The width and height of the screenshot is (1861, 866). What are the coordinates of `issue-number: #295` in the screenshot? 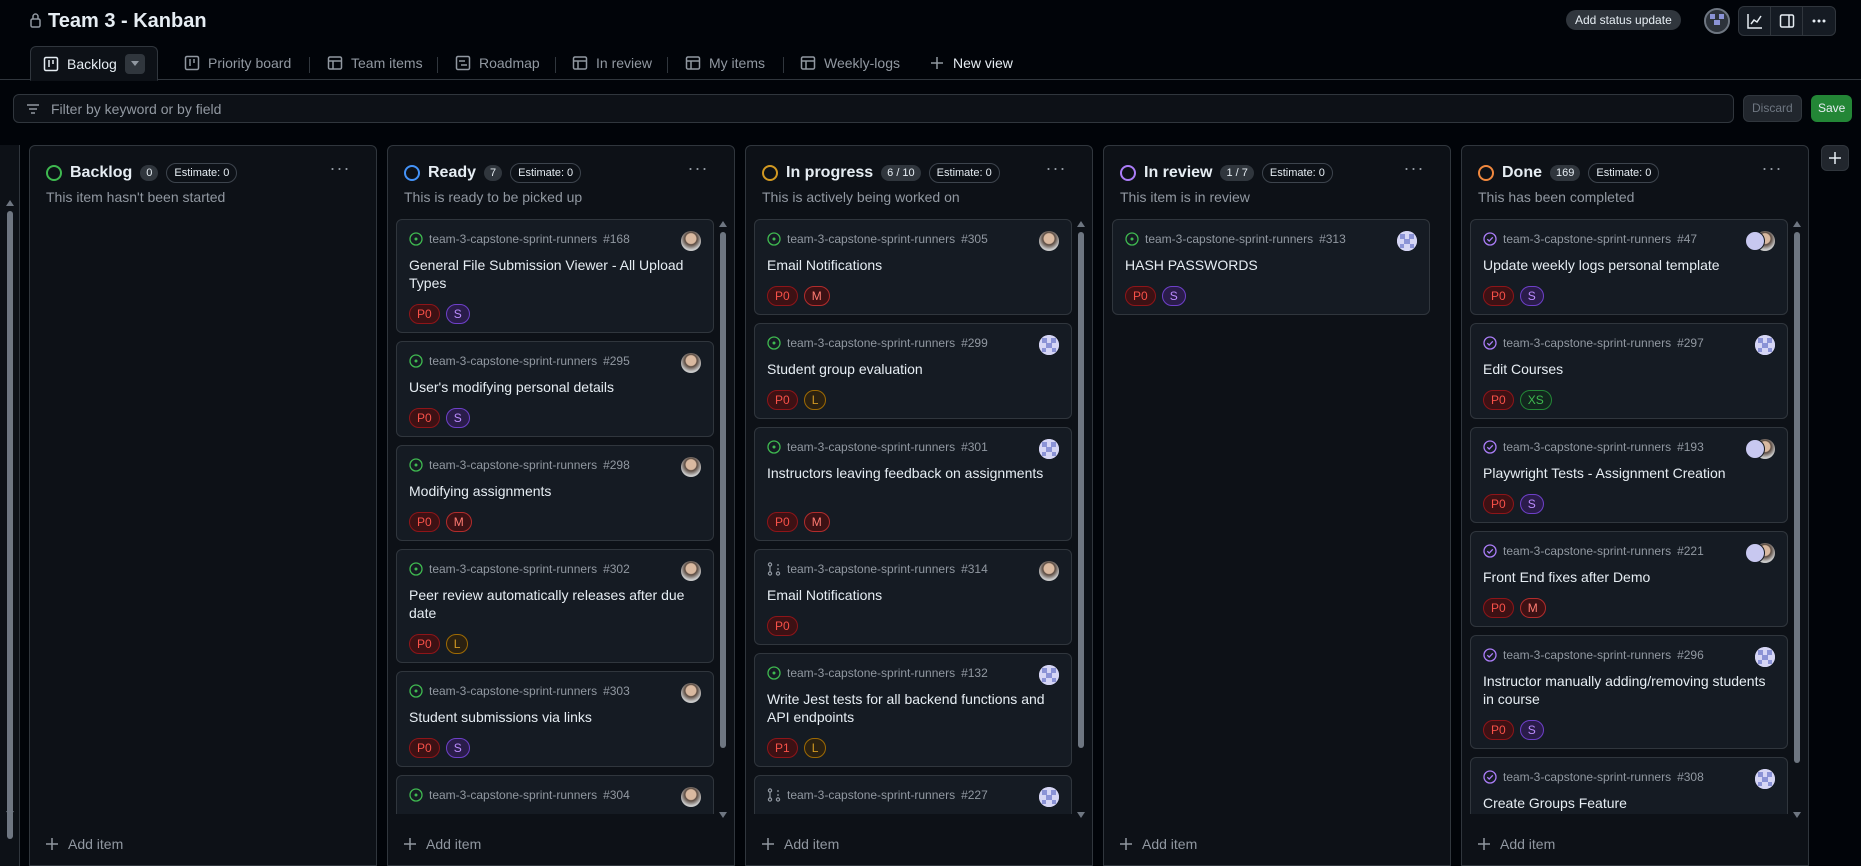 It's located at (616, 361).